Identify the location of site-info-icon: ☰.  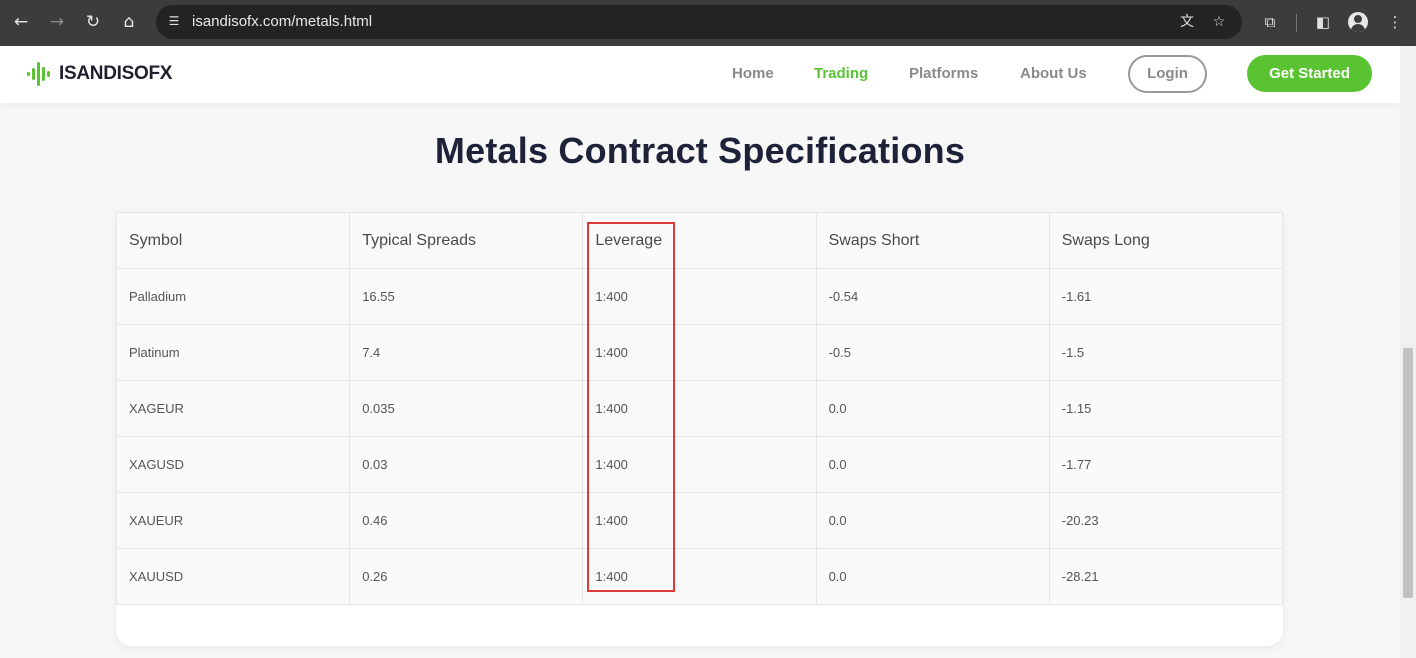
(174, 21).